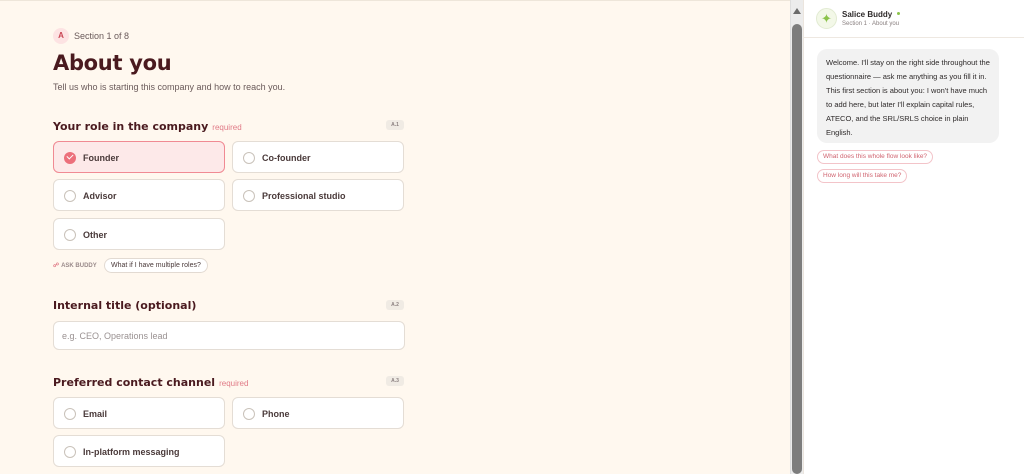 The height and width of the screenshot is (474, 1024). I want to click on ask-buddy-chip: What if I have multiple roles?, so click(156, 265).